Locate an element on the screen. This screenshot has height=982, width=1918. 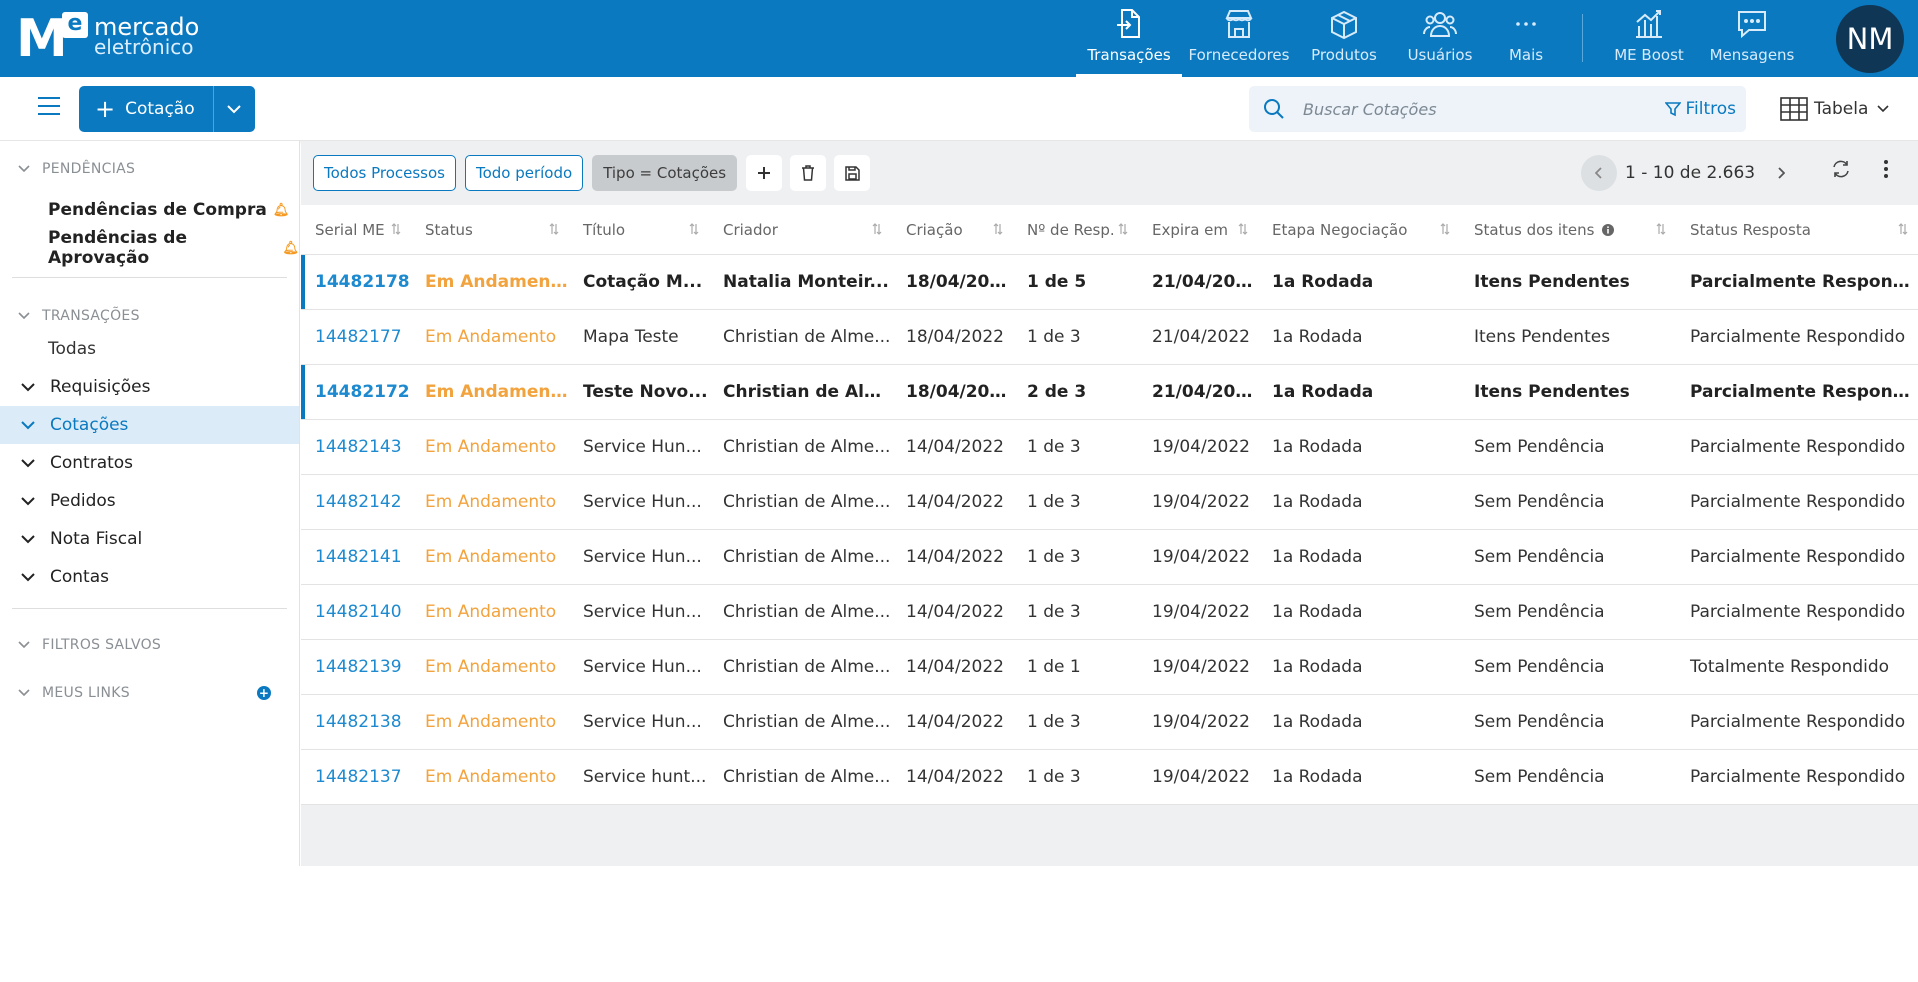
cell-serial: 14482143 is located at coordinates (356, 447).